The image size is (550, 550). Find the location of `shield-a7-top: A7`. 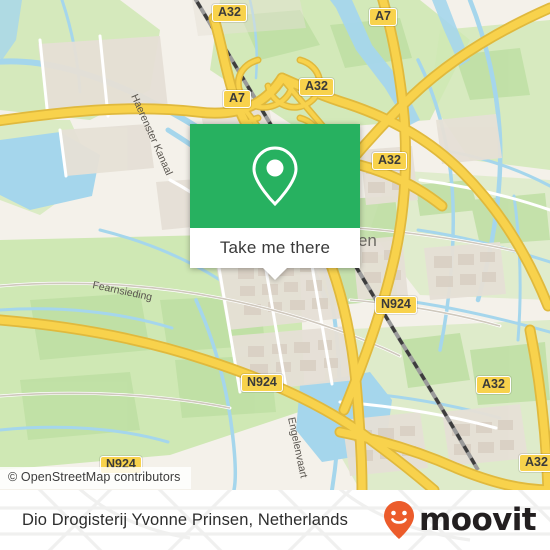

shield-a7-top: A7 is located at coordinates (383, 17).